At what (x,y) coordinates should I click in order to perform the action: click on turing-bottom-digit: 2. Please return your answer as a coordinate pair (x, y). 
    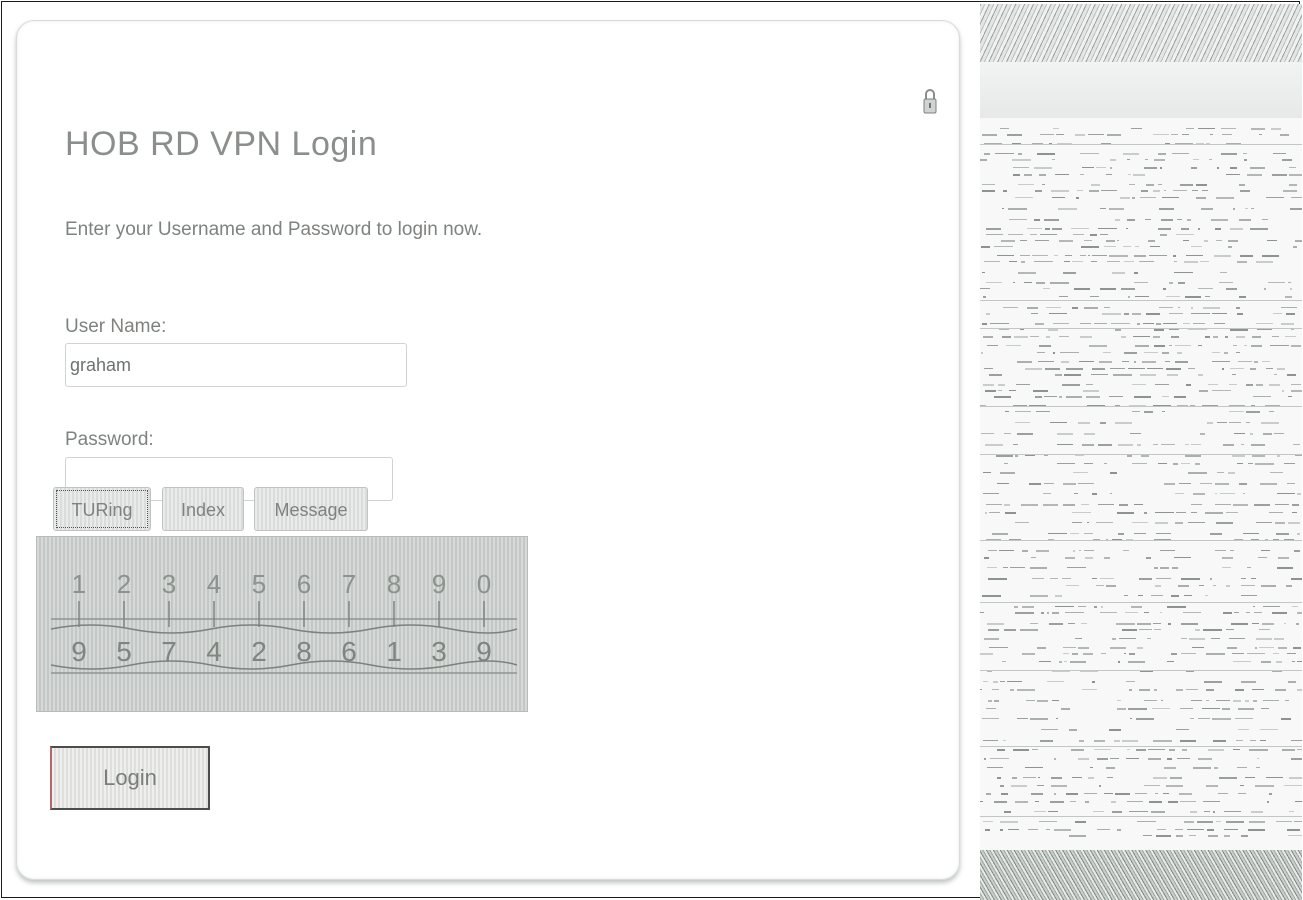
    Looking at the image, I should click on (259, 651).